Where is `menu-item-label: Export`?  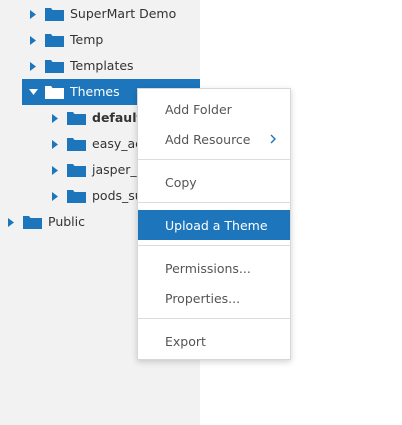
menu-item-label: Export is located at coordinates (185, 341).